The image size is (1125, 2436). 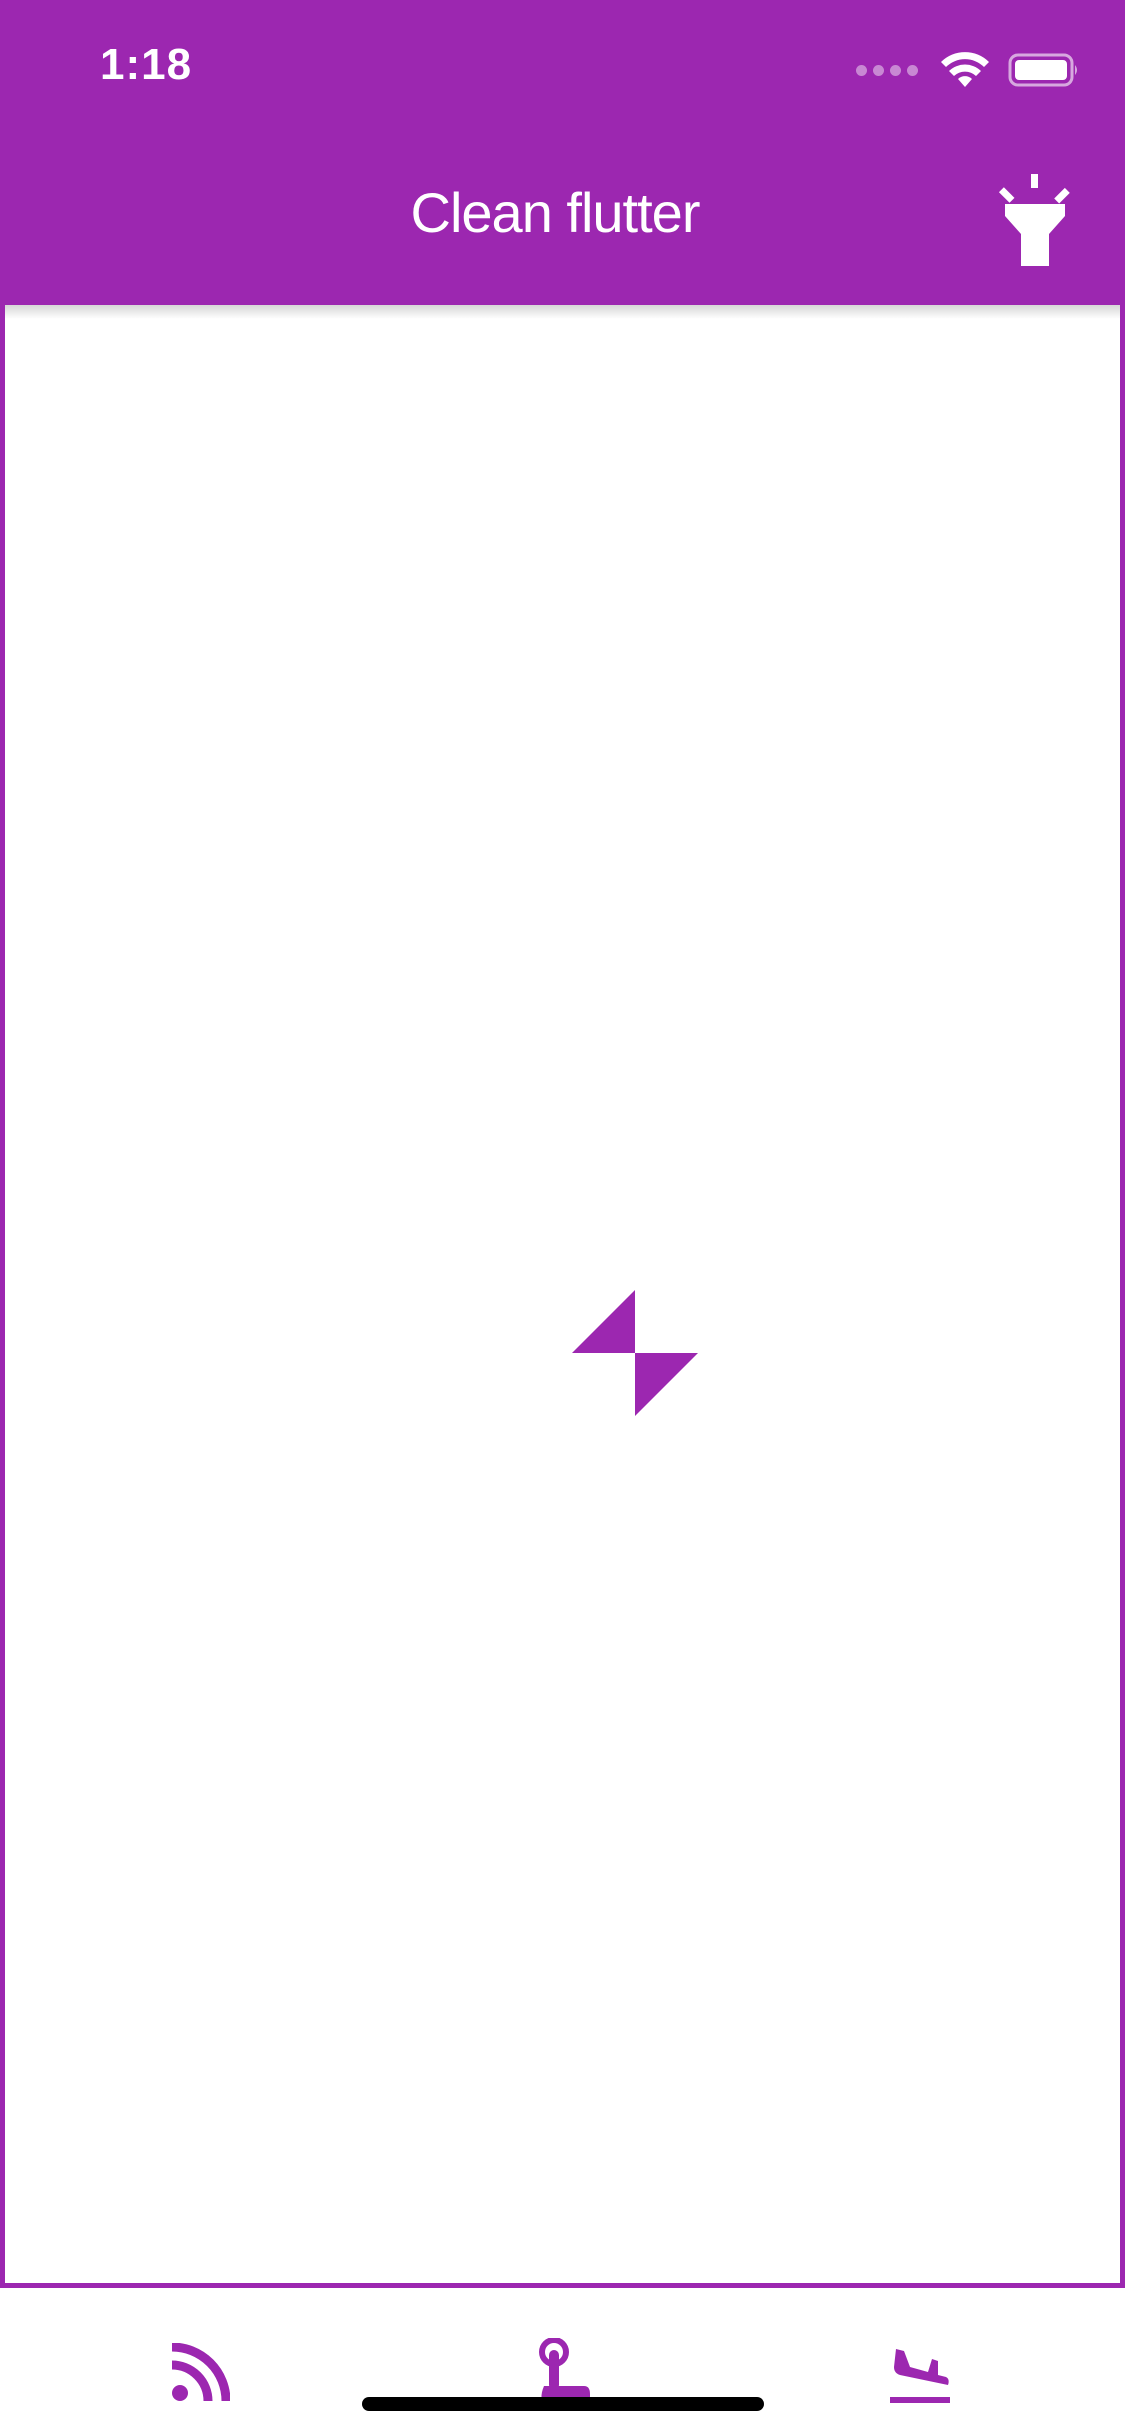 What do you see at coordinates (965, 69) in the screenshot?
I see `wifi-icon` at bounding box center [965, 69].